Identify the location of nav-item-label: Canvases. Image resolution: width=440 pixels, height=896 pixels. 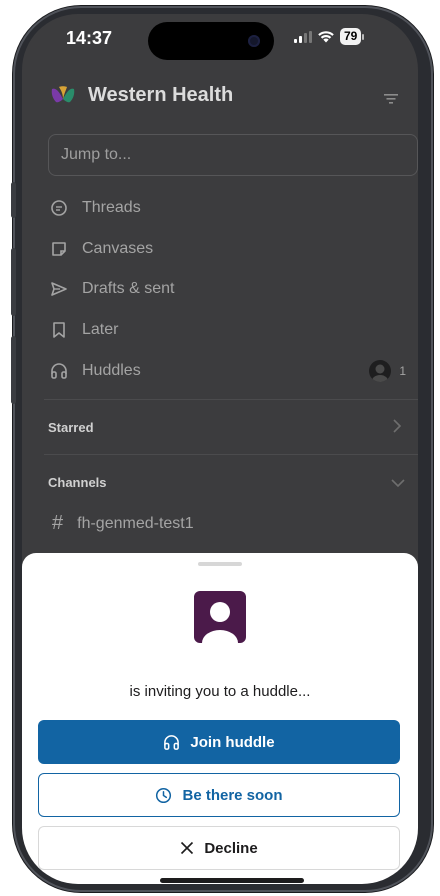
(118, 248).